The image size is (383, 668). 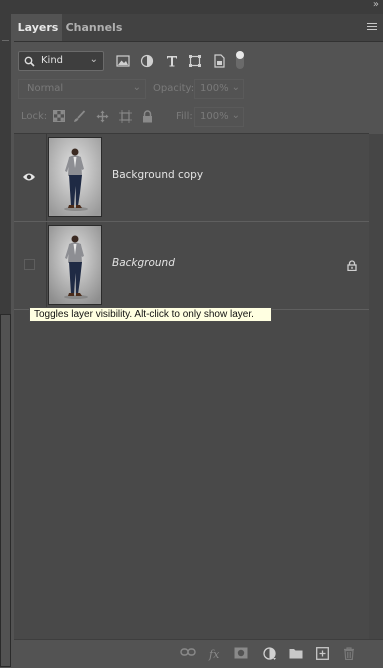 I want to click on opacity-label: Opacity:, so click(x=174, y=88).